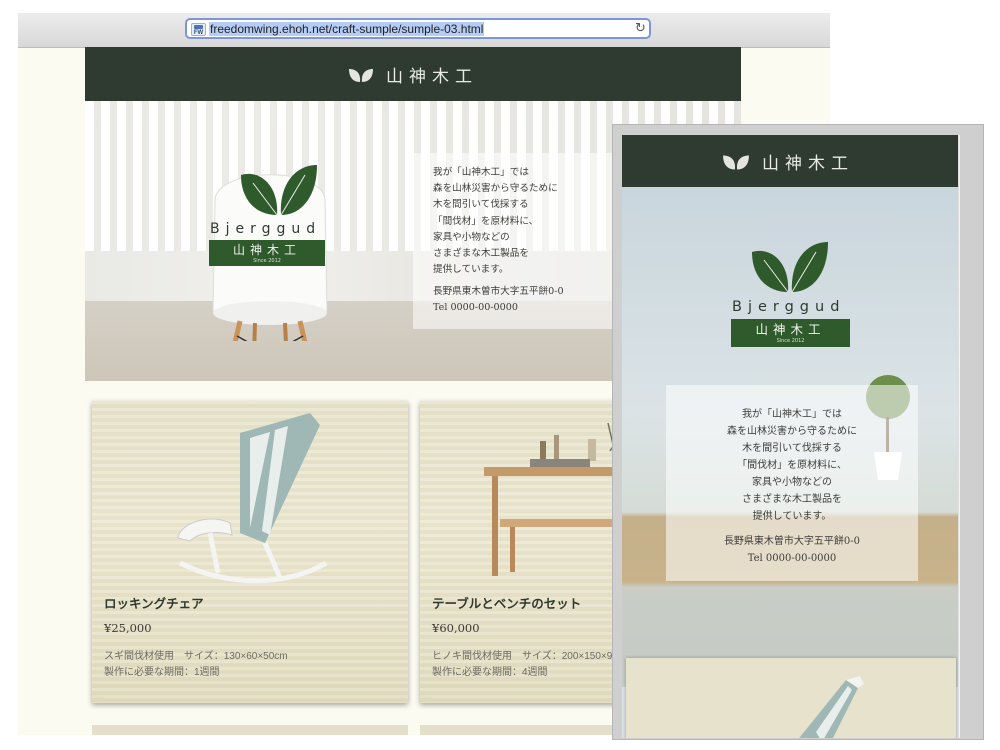 The width and height of the screenshot is (1000, 750). What do you see at coordinates (128, 628) in the screenshot?
I see `product-price: ¥25,000` at bounding box center [128, 628].